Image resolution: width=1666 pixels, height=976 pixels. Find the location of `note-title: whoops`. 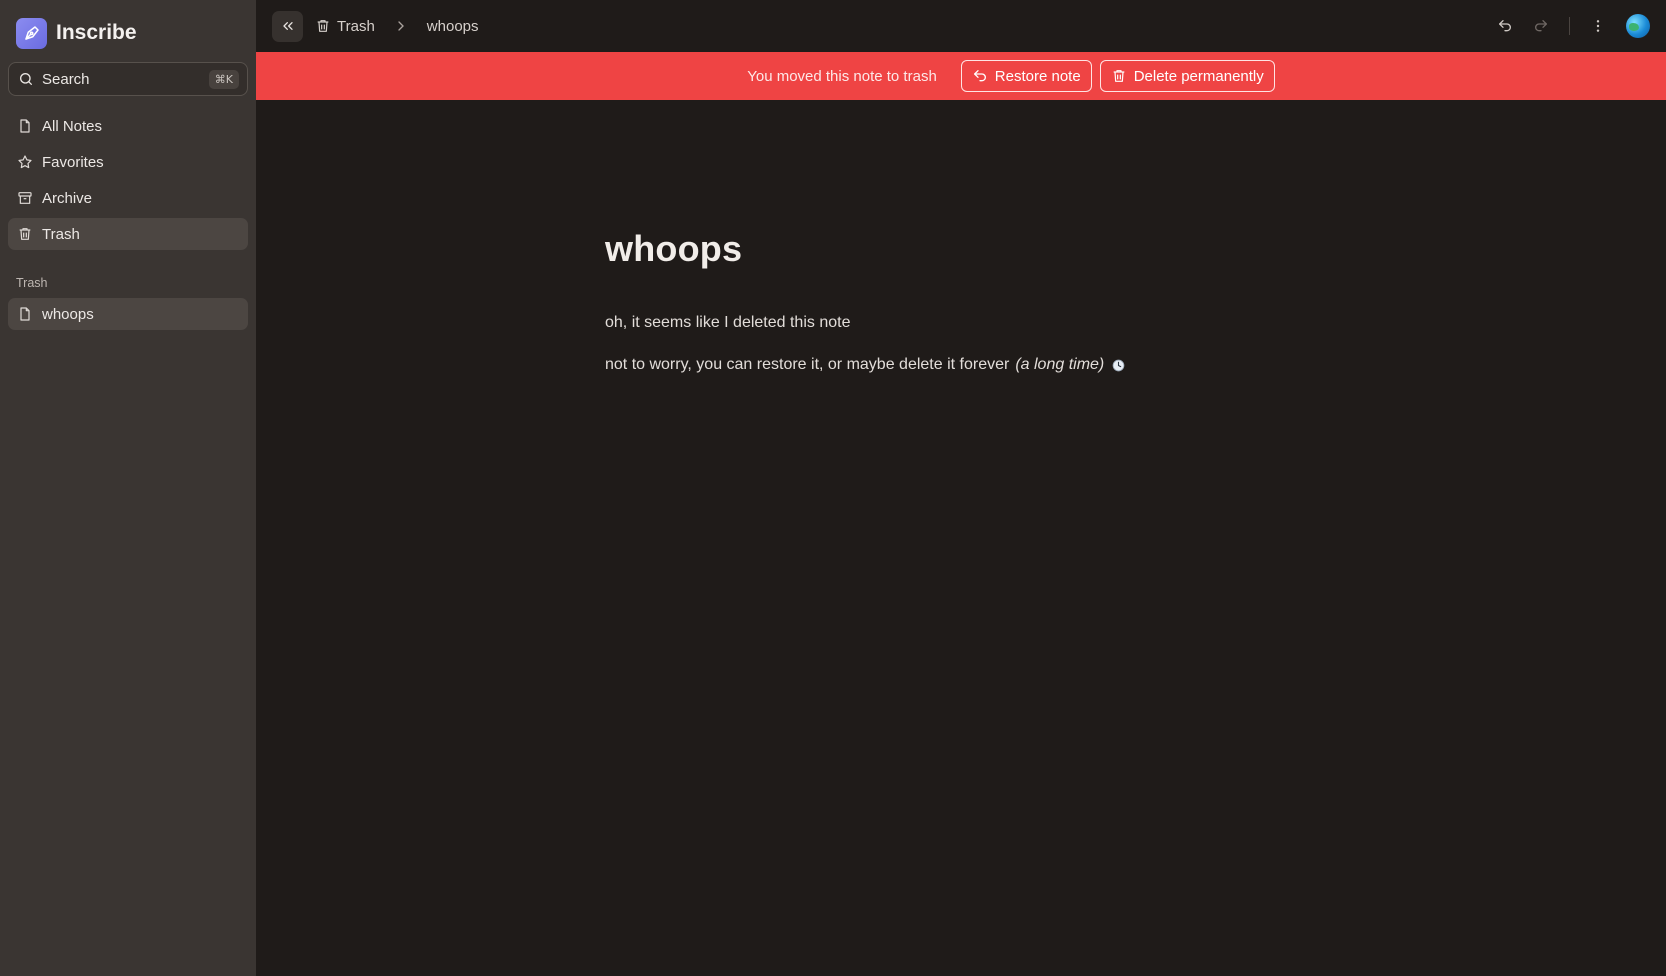

note-title: whoops is located at coordinates (1055, 249).